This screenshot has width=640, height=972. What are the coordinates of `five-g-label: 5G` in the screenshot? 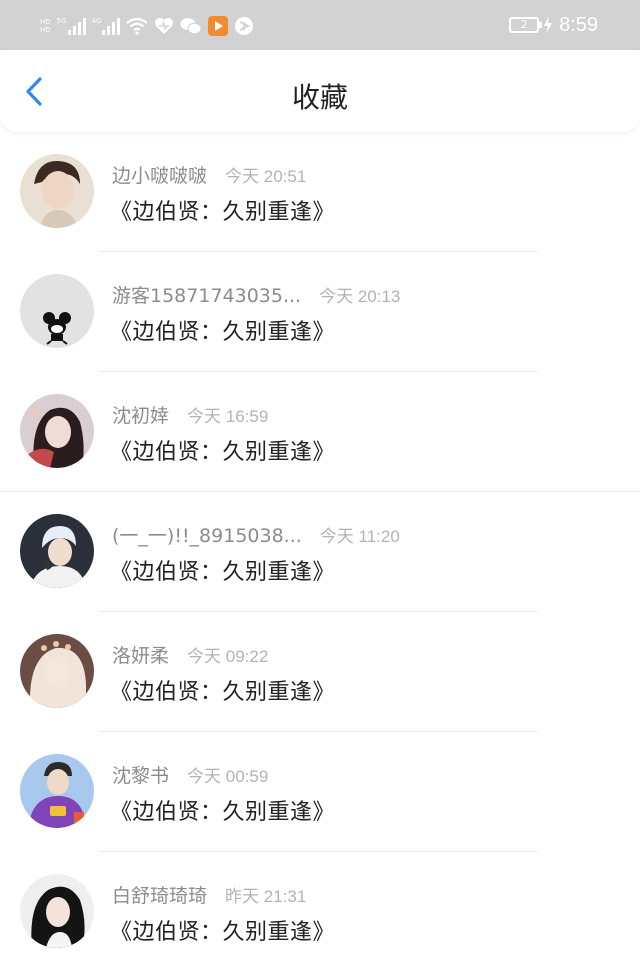 It's located at (61, 21).